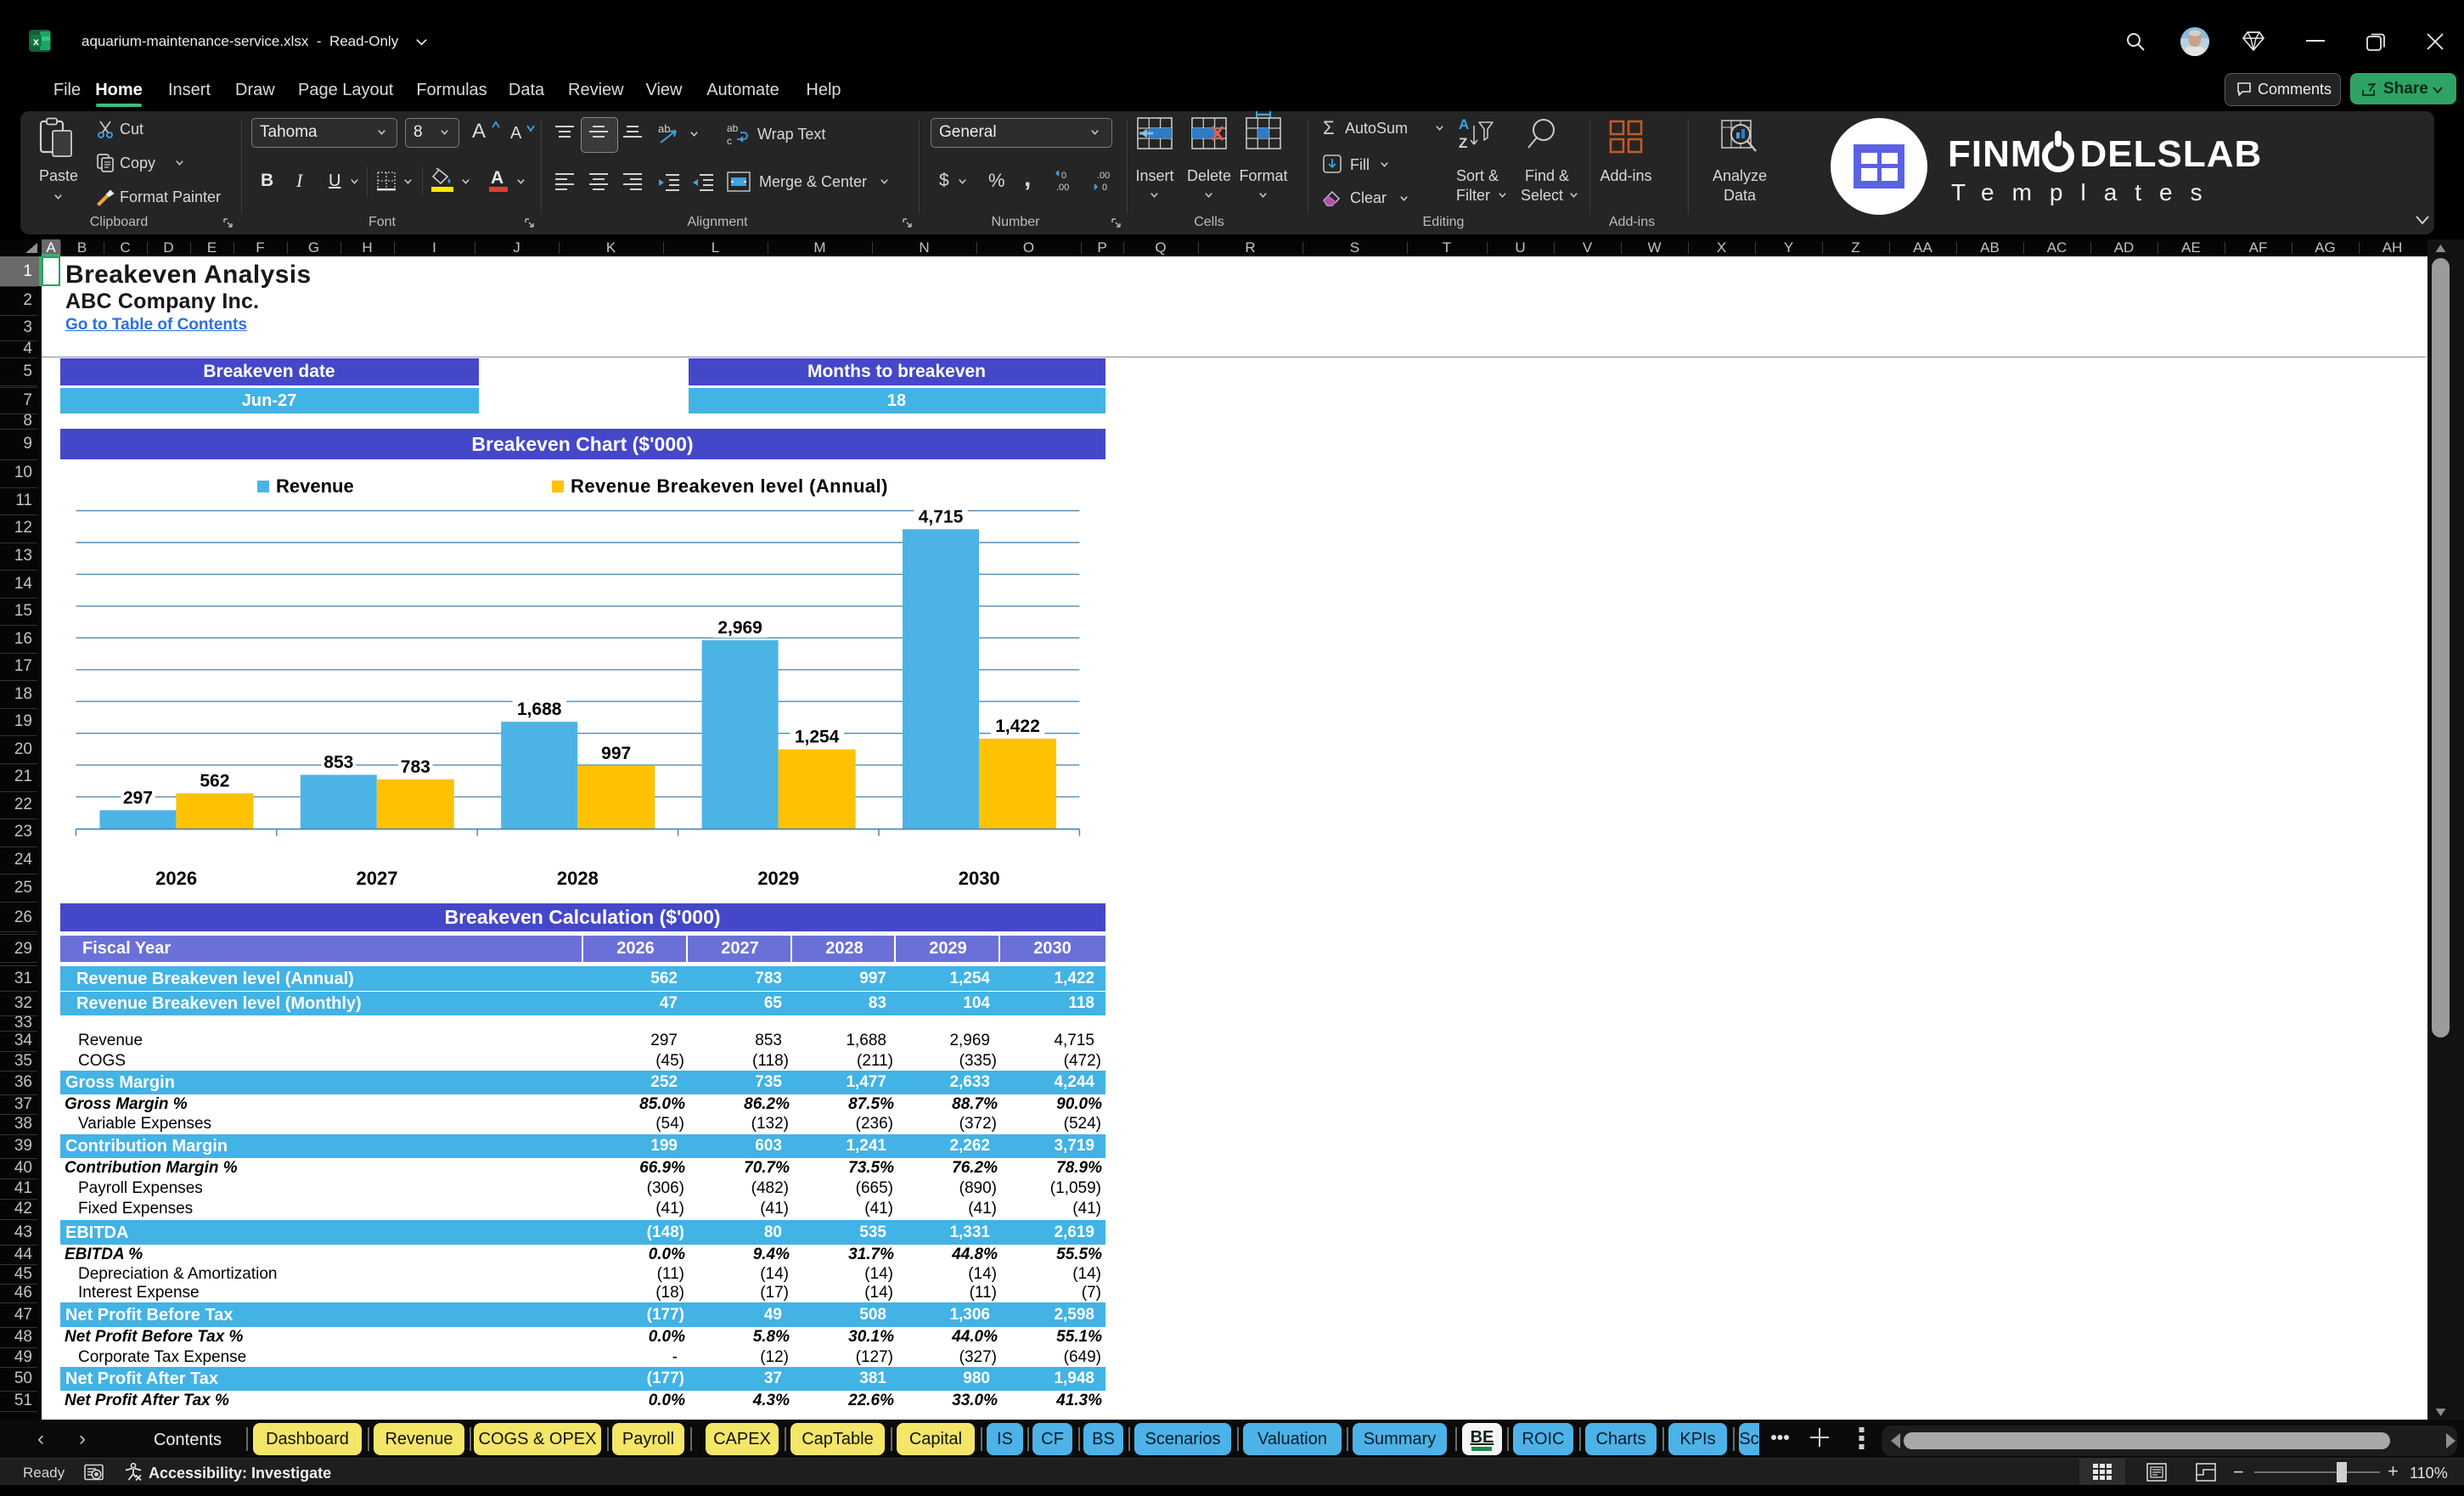 The width and height of the screenshot is (2464, 1496). I want to click on svg-text: 2029, so click(778, 878).